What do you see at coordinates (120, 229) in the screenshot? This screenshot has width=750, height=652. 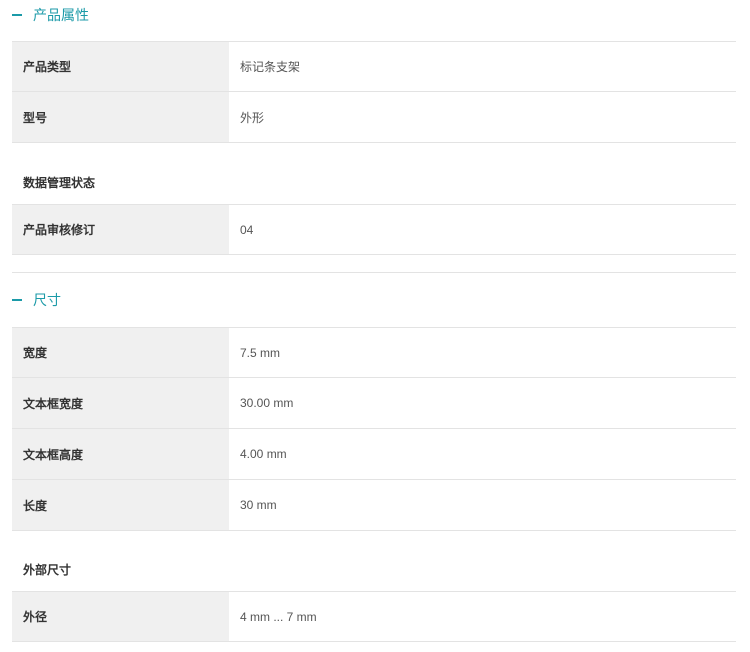 I see `row-label: 产品审核修订` at bounding box center [120, 229].